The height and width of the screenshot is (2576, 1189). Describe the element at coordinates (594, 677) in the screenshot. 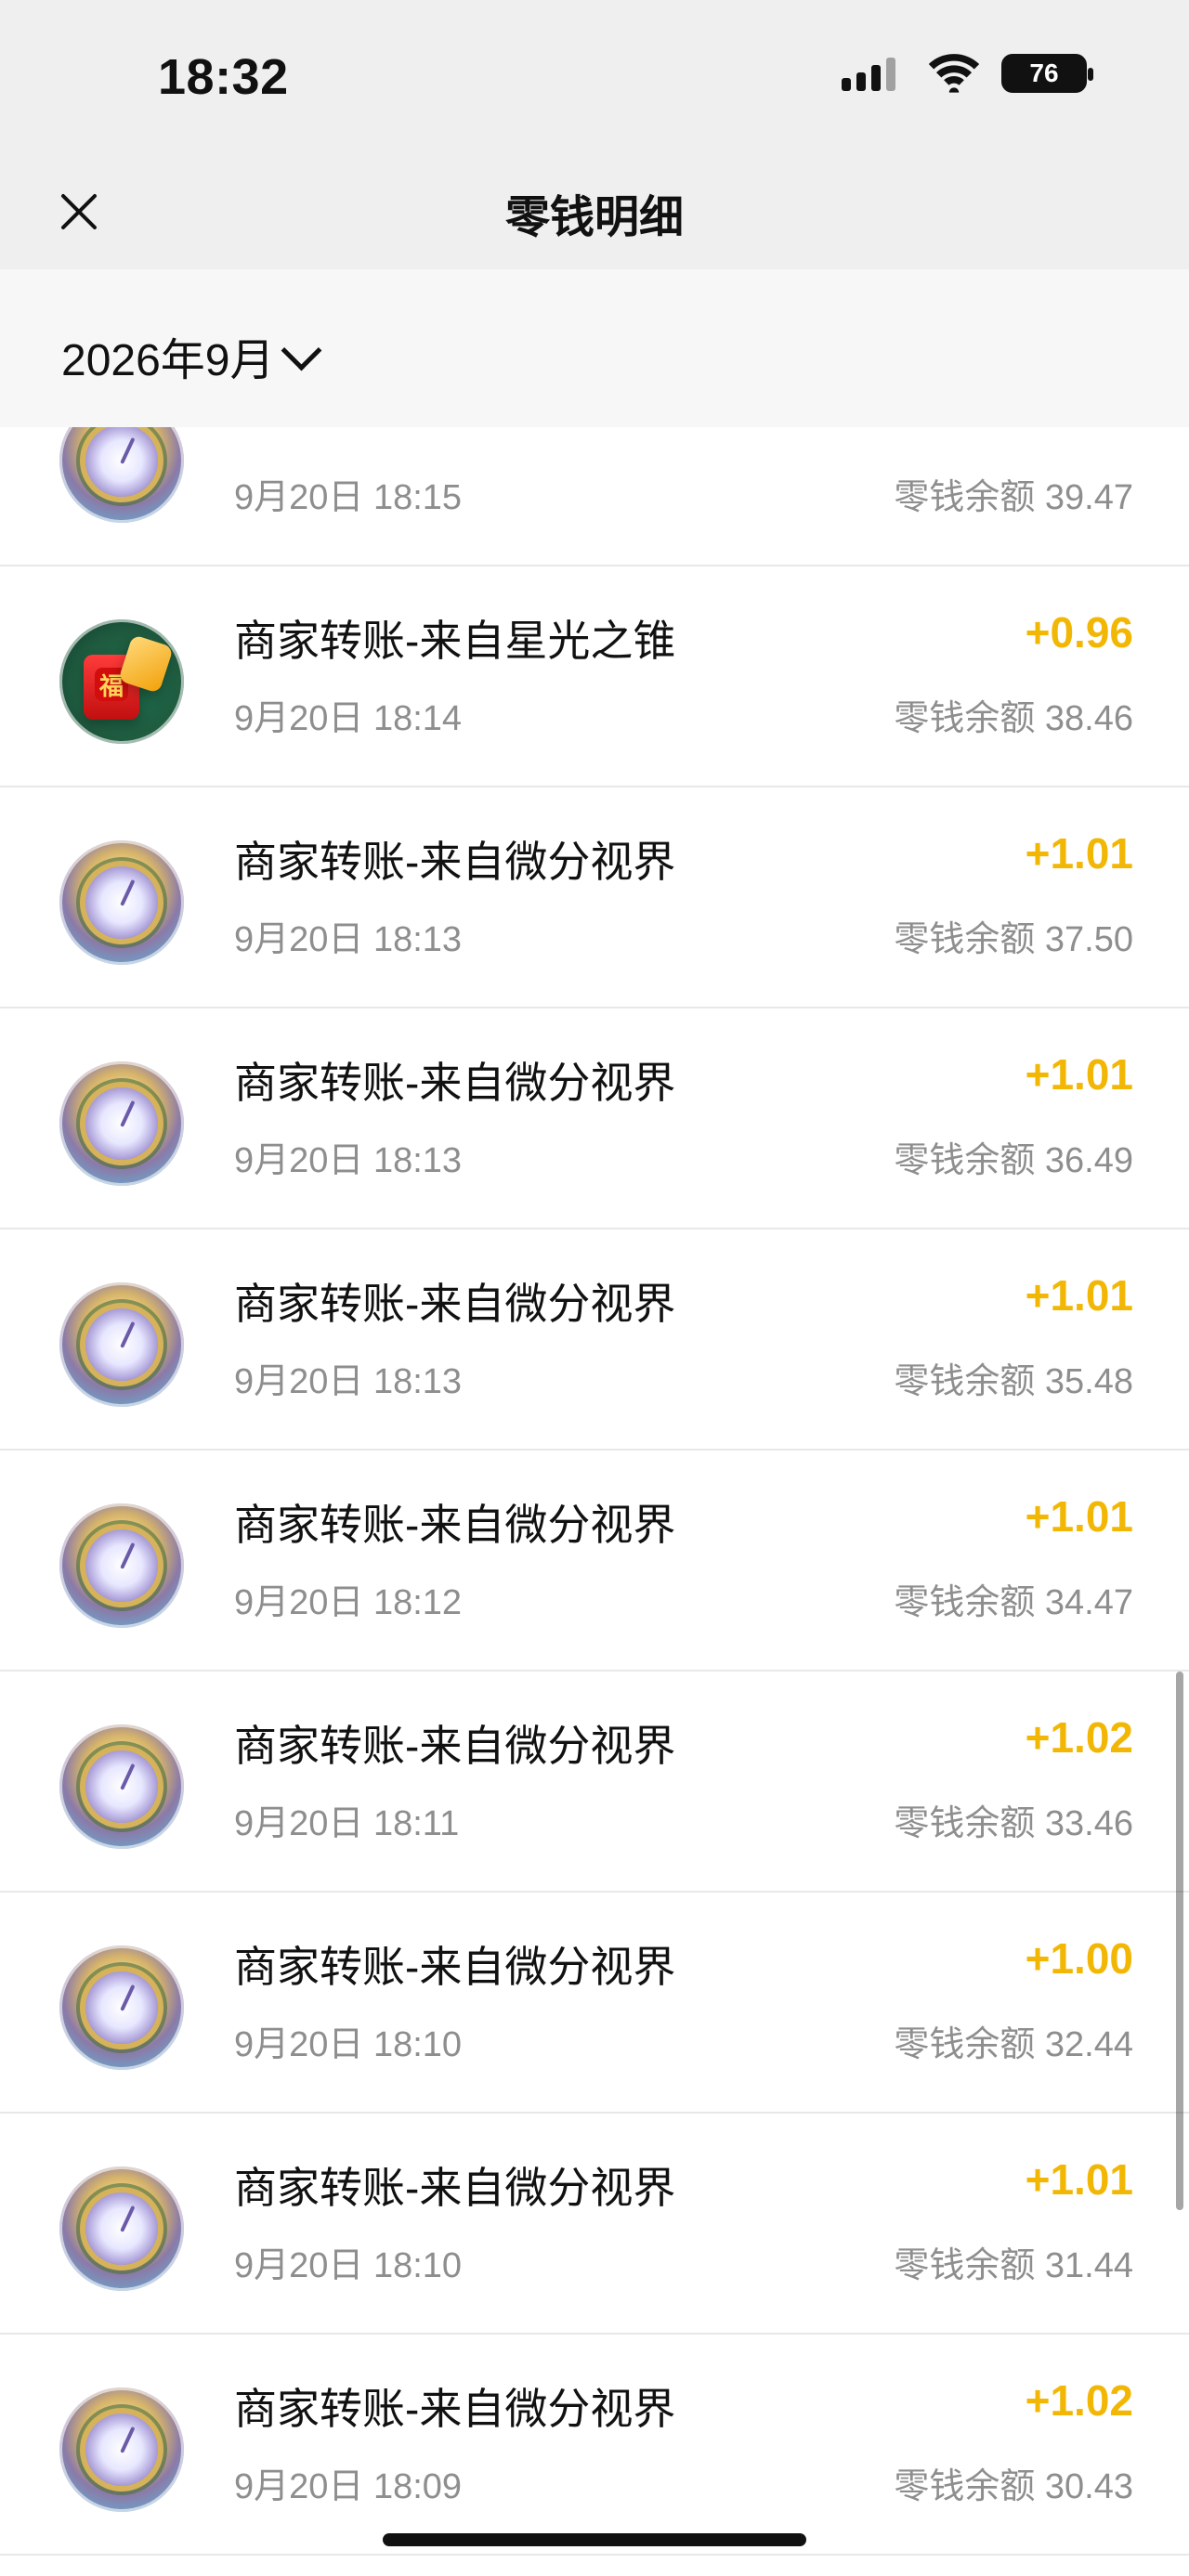

I see `transaction-row: 商家转账-来自星光之锥 9月20日 18:14 +0.96 零钱余额 38.46` at that location.